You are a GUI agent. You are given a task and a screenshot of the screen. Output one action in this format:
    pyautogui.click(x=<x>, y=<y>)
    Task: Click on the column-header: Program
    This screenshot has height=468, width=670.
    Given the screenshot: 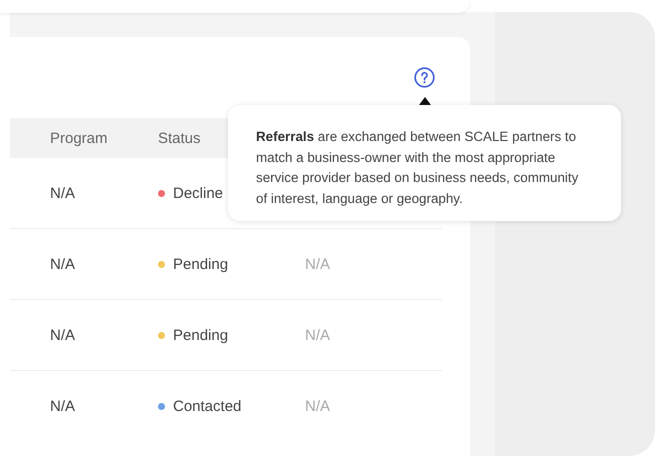 What is the action you would take?
    pyautogui.click(x=79, y=138)
    